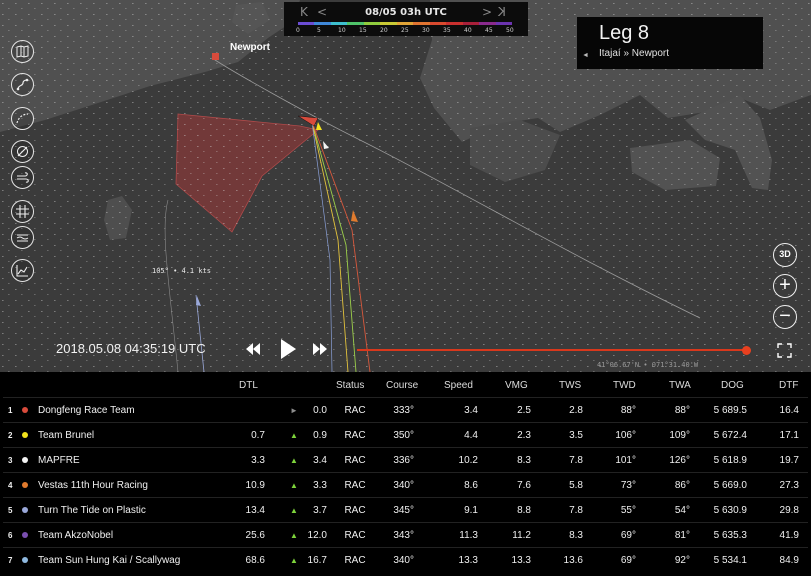 This screenshot has height=576, width=811. What do you see at coordinates (22, 151) in the screenshot?
I see `compass-icon` at bounding box center [22, 151].